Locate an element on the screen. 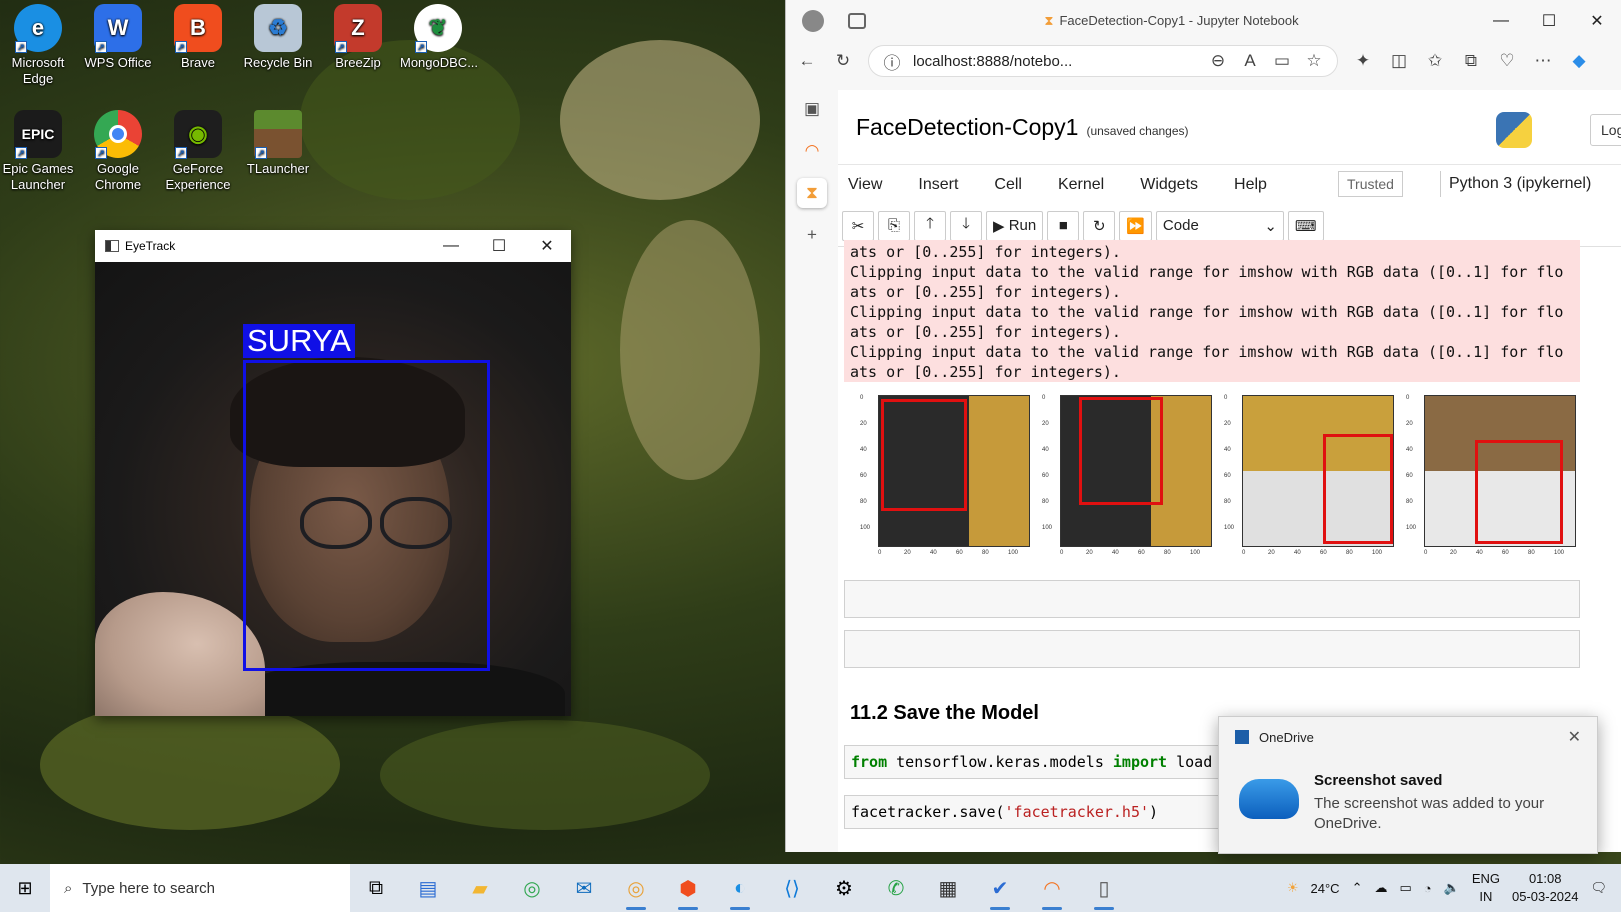  read-aloud-icon: A is located at coordinates (1250, 61).